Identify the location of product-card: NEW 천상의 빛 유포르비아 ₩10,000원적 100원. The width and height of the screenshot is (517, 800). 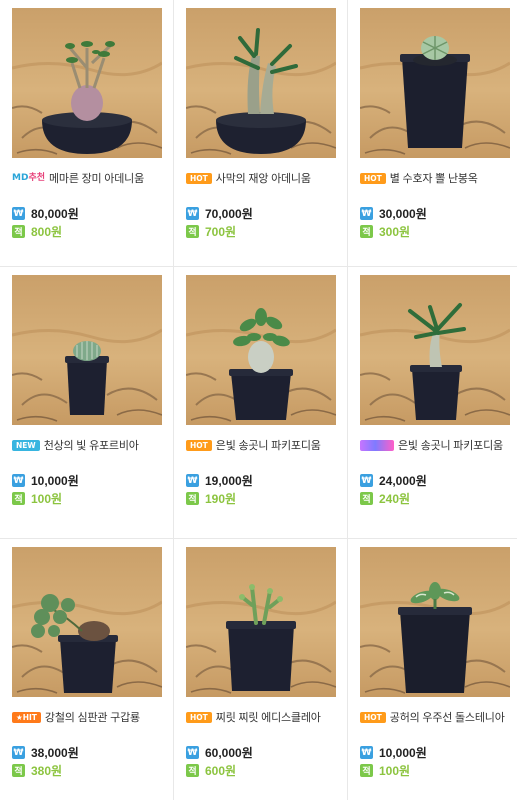
(87, 403).